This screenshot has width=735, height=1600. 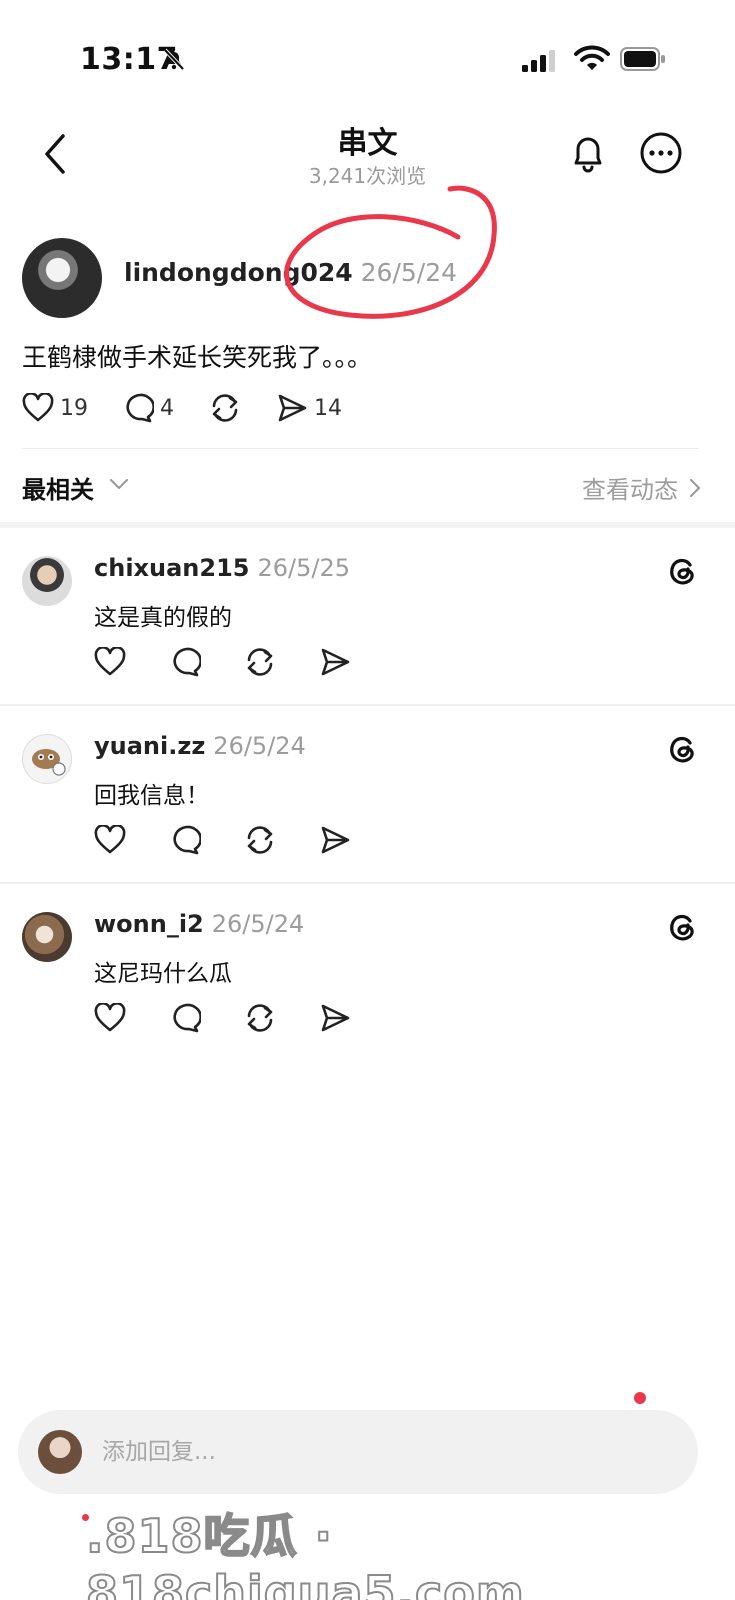 What do you see at coordinates (149, 746) in the screenshot?
I see `reply-author-name: yuani.zz` at bounding box center [149, 746].